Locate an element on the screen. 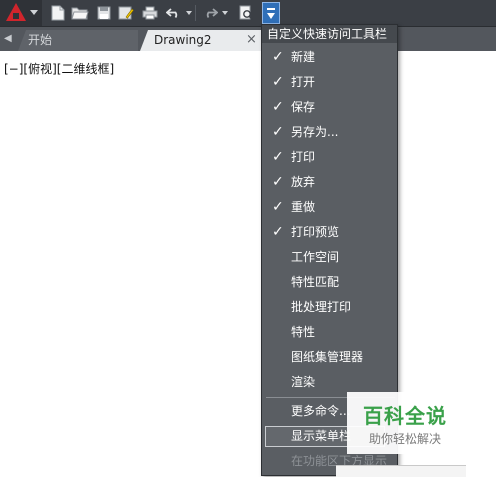 Image resolution: width=496 pixels, height=477 pixels. printer-icon is located at coordinates (150, 13).